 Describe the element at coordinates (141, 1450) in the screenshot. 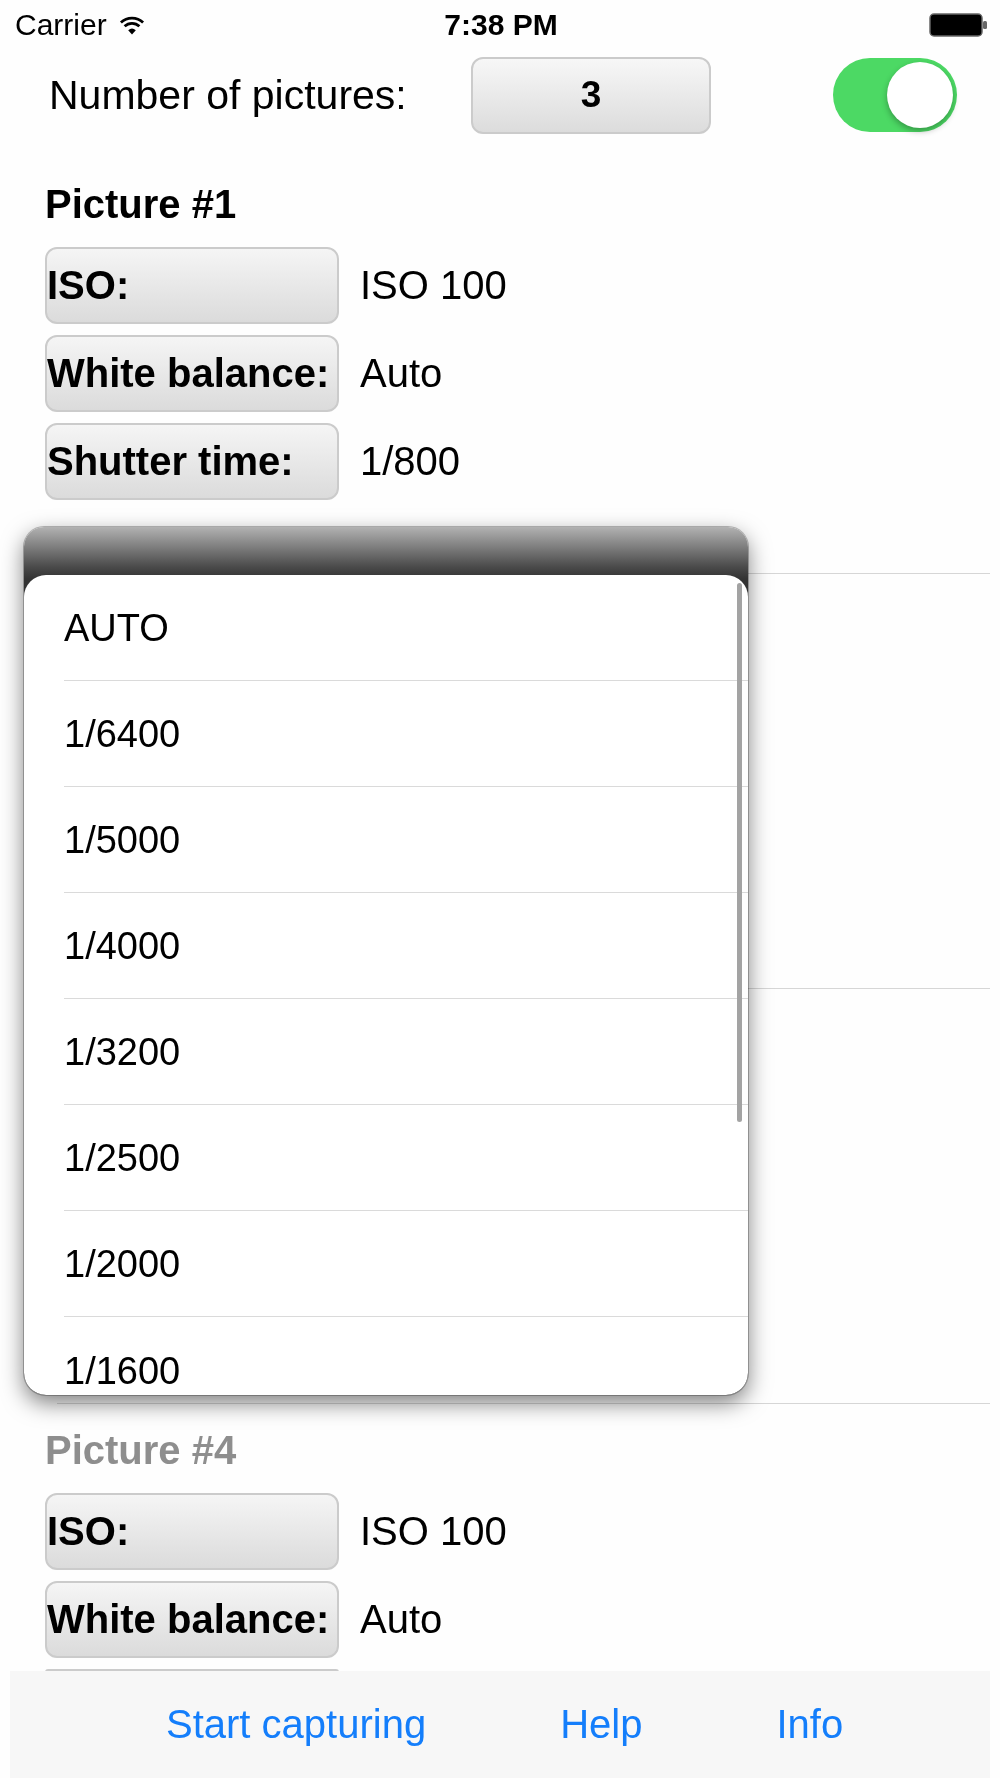

I see `section-title: Picture #4` at that location.